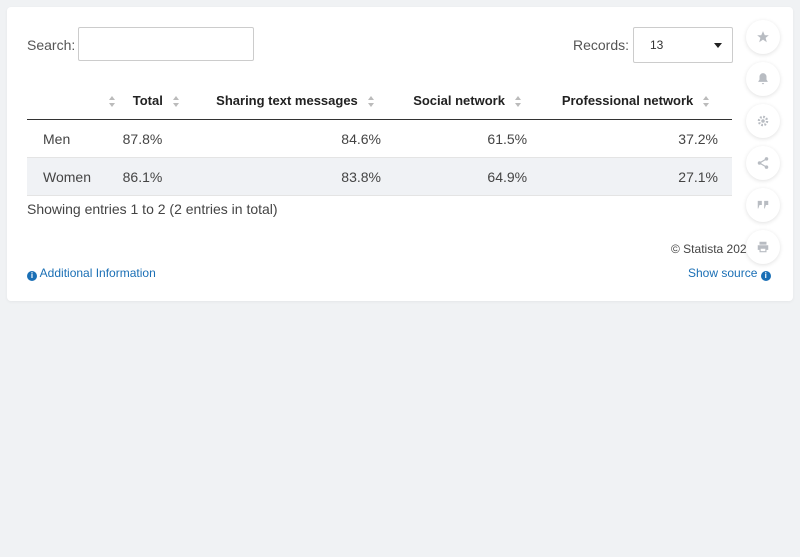  Describe the element at coordinates (636, 176) in the screenshot. I see `cell-professional: 27.1%` at that location.